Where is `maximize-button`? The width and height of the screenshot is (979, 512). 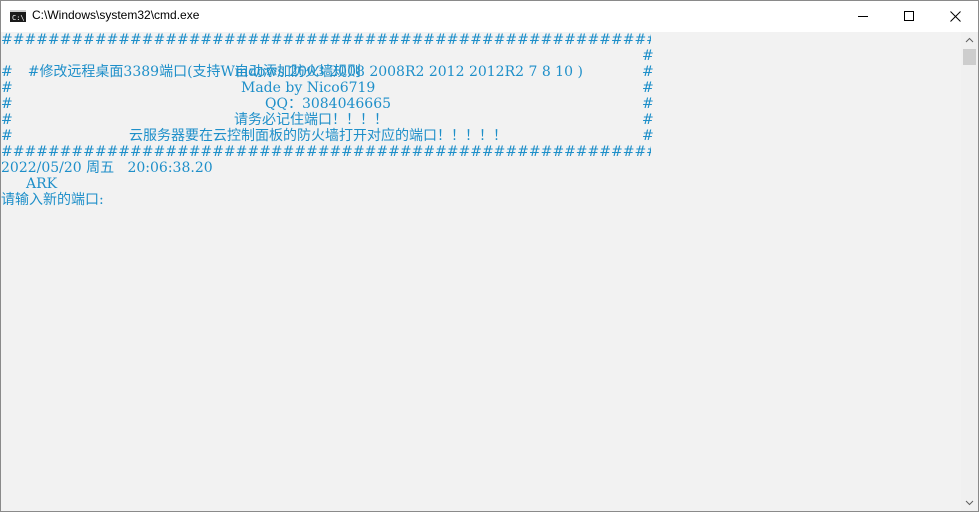
maximize-button is located at coordinates (909, 16).